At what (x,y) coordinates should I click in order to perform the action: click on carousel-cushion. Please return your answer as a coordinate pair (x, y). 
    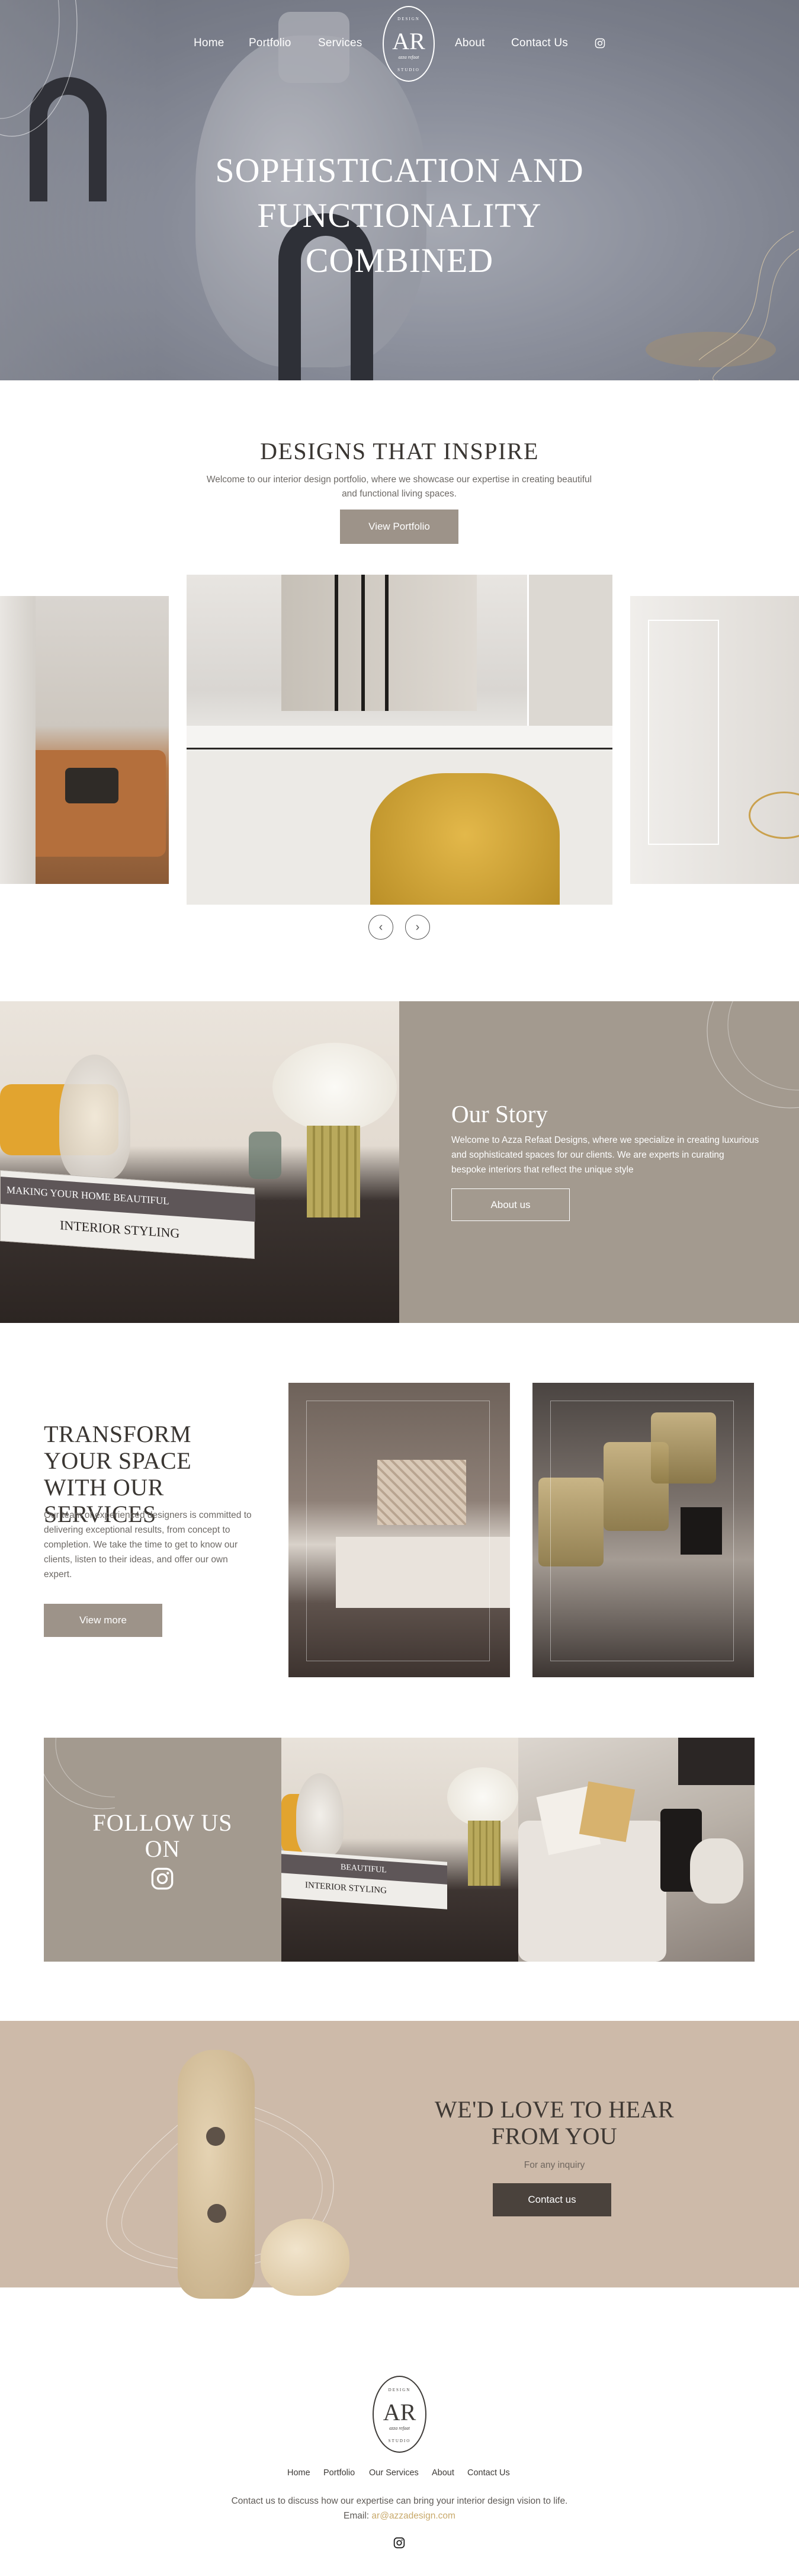
    Looking at the image, I should click on (92, 785).